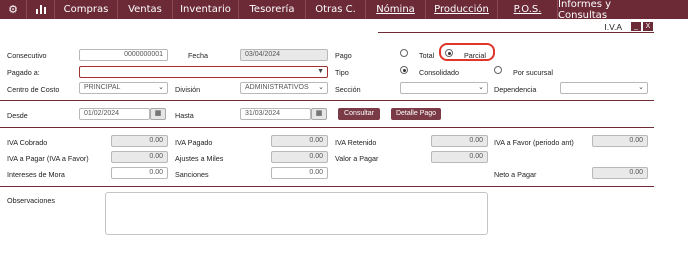 This screenshot has height=276, width=688. I want to click on menu-pos: P.O.S., so click(528, 9).